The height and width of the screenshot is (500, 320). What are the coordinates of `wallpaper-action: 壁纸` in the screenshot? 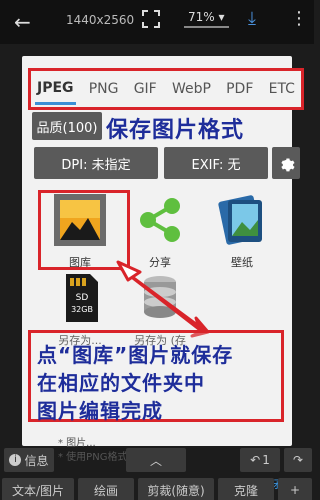 It's located at (242, 233).